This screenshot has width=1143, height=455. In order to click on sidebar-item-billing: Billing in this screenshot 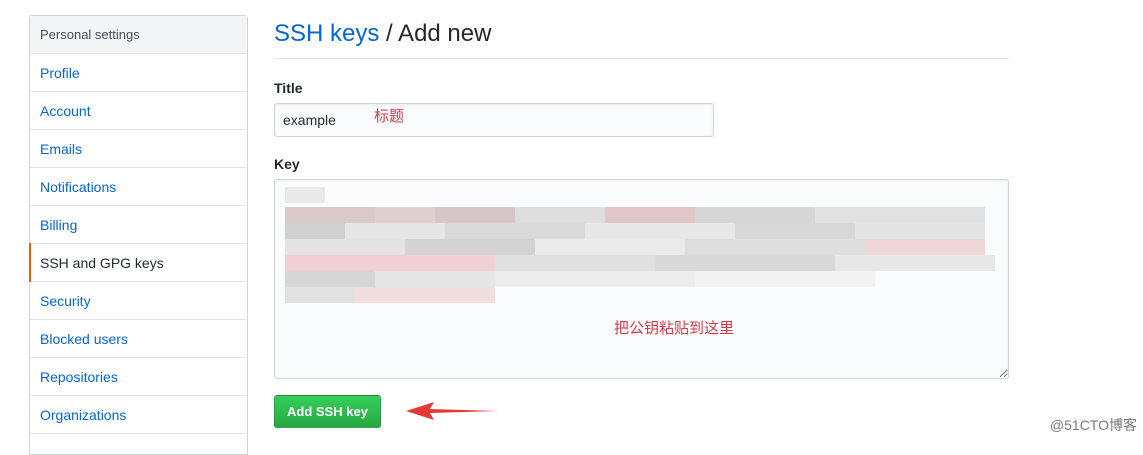, I will do `click(138, 225)`.